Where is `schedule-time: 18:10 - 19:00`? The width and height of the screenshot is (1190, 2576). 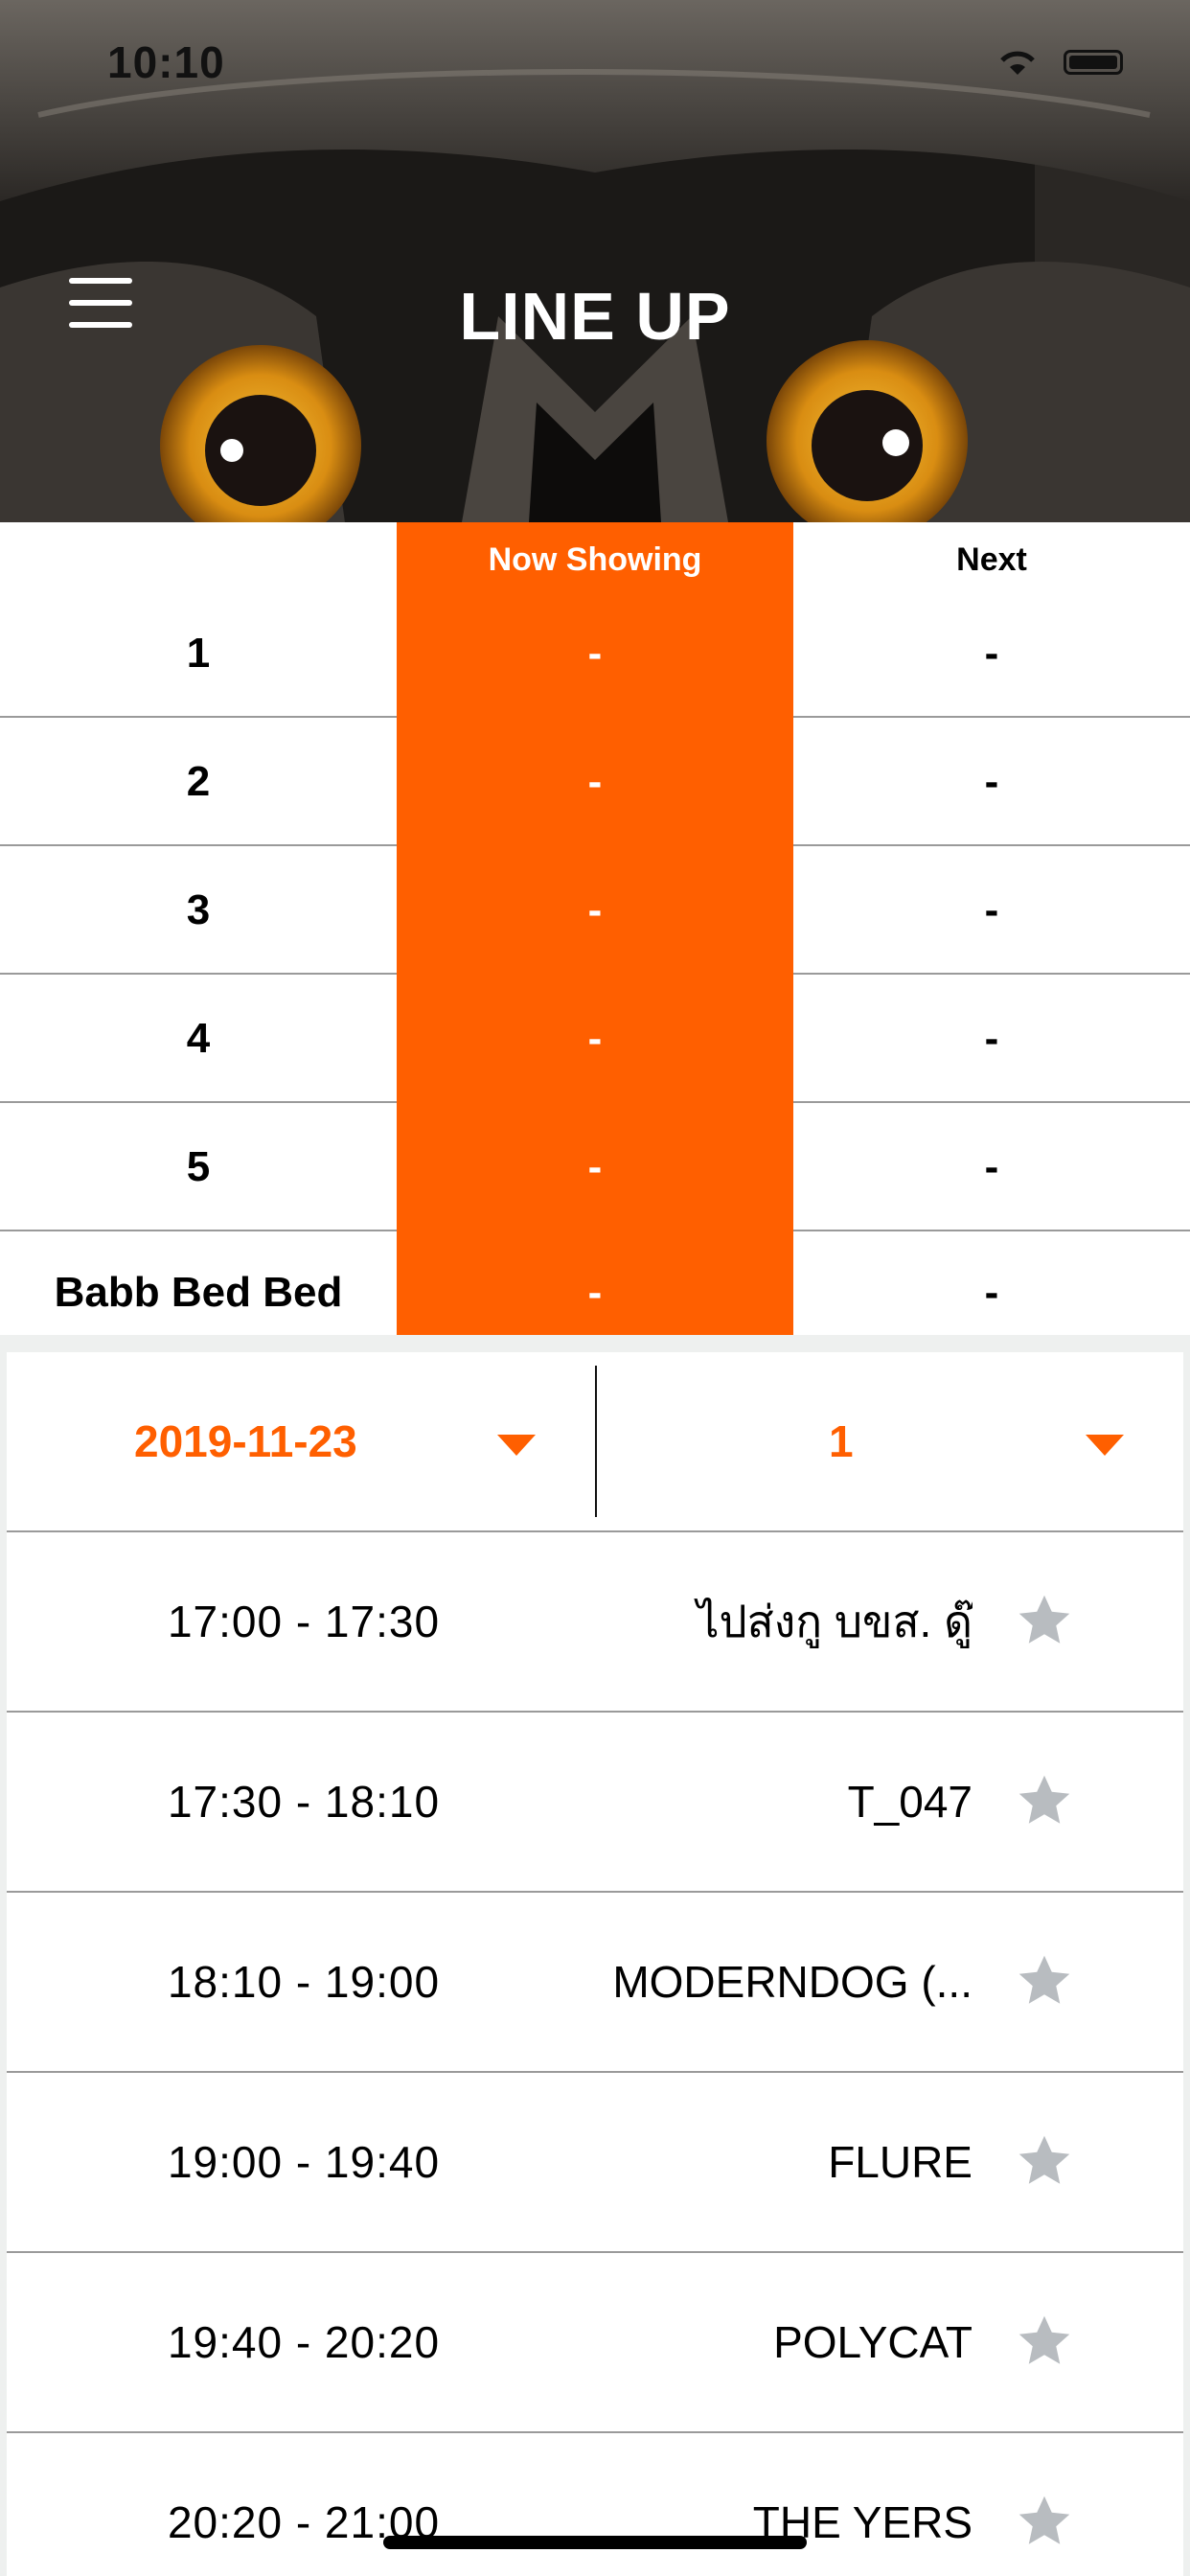 schedule-time: 18:10 - 19:00 is located at coordinates (304, 1982).